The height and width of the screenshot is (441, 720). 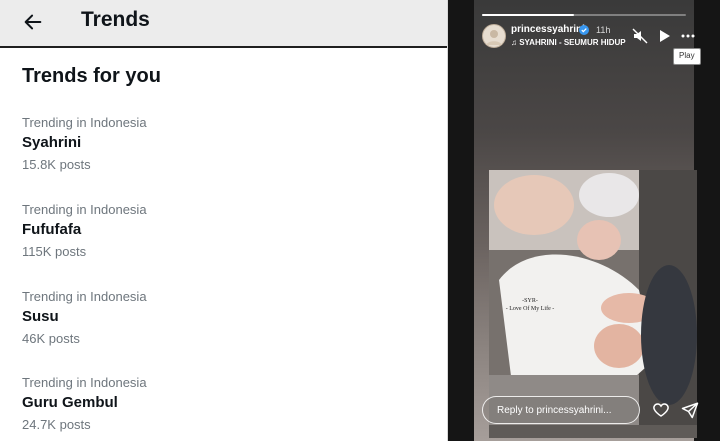 I want to click on trend-post-count: 46K posts, so click(x=51, y=338).